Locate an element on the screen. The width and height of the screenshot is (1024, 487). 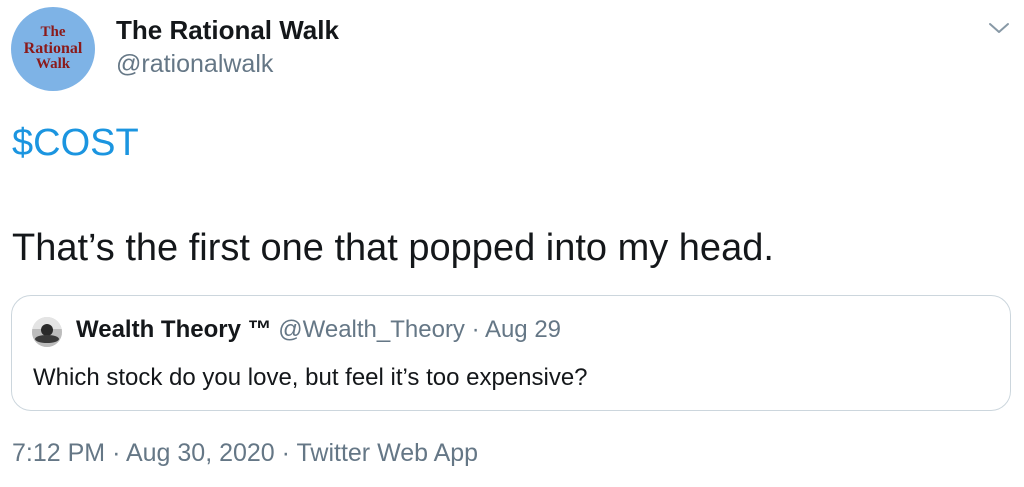
quoted-avatar-image is located at coordinates (47, 332).